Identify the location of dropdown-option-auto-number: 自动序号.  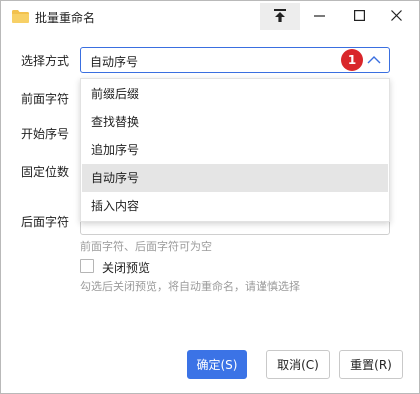
(235, 178).